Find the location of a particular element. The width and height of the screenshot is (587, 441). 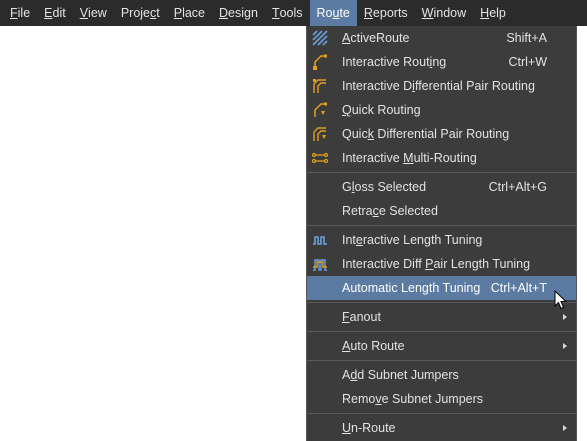

menu-window-label-post: indow is located at coordinates (450, 13).